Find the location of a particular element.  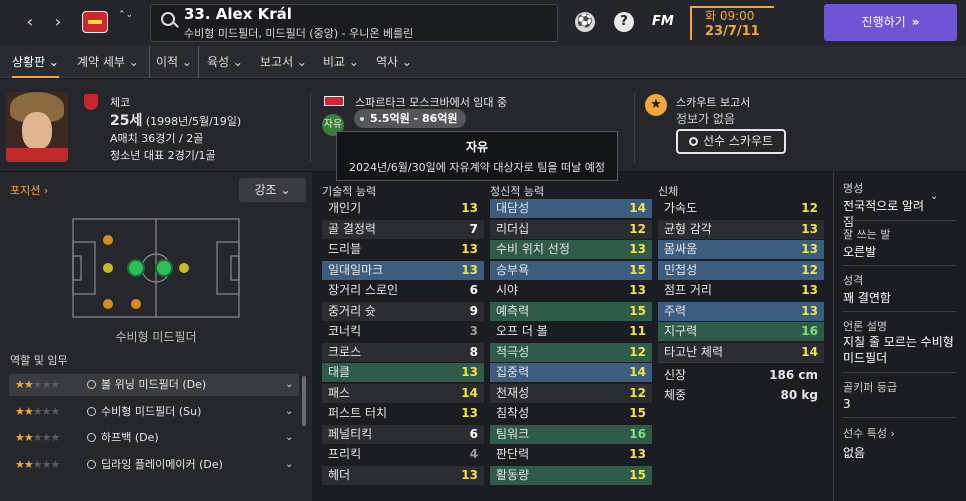

attribute-name: 태클 is located at coordinates (339, 372).